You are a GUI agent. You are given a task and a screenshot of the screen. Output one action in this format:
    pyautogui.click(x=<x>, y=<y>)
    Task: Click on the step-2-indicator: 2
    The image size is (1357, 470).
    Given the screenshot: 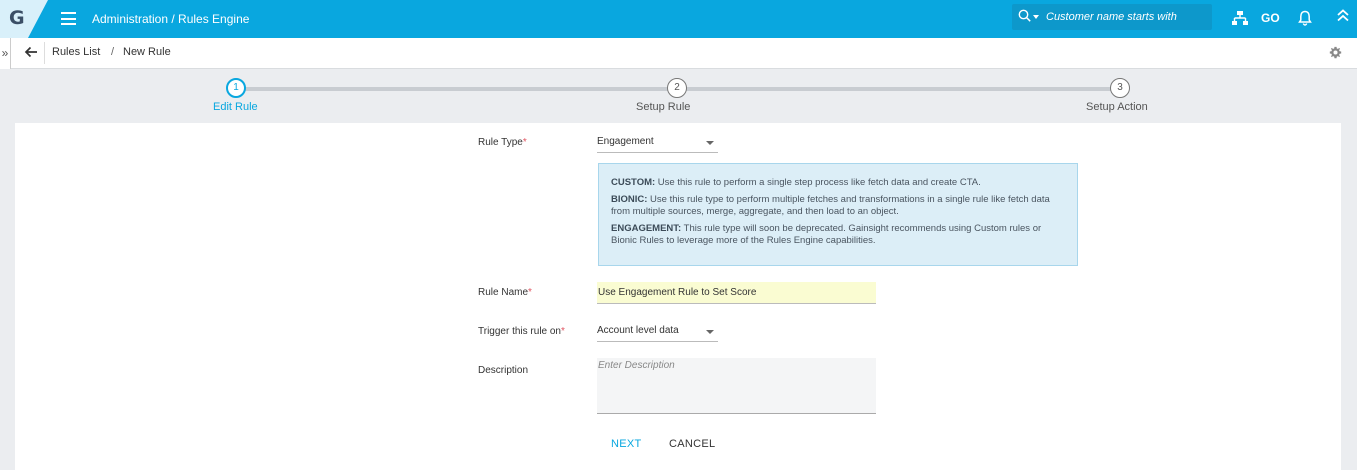 What is the action you would take?
    pyautogui.click(x=677, y=88)
    